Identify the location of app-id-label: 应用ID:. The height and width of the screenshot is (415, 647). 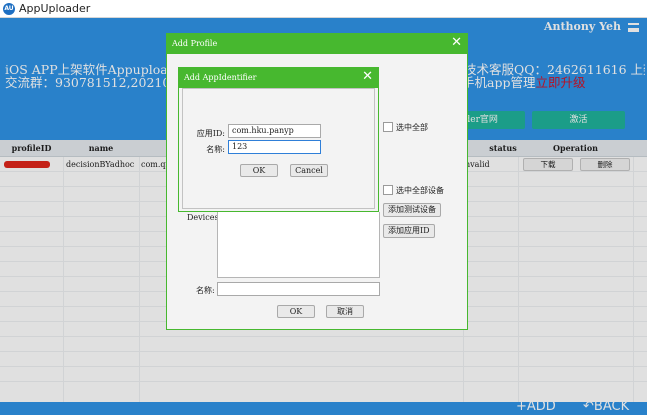
(210, 133).